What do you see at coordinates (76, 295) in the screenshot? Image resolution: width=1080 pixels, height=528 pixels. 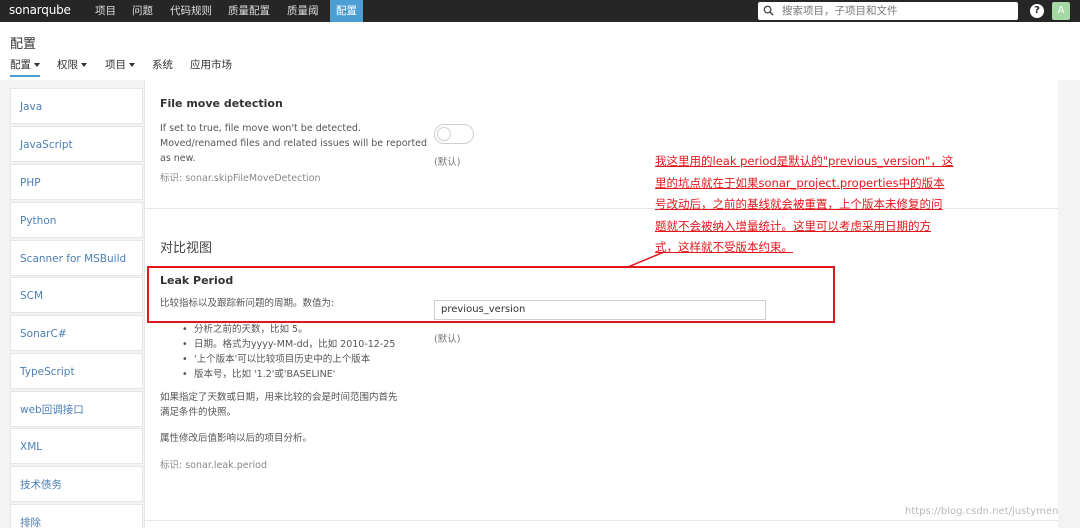 I see `sidebar-item-scm: SCM` at bounding box center [76, 295].